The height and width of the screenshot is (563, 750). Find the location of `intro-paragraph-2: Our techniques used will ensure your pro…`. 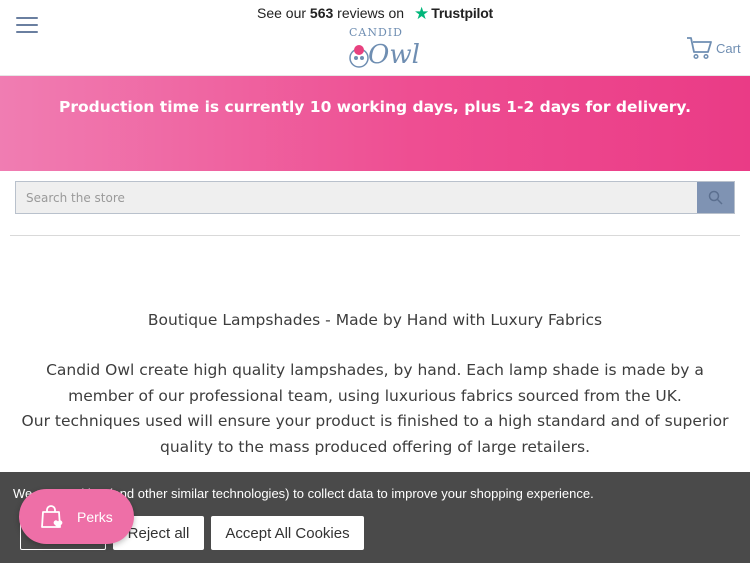

intro-paragraph-2: Our techniques used will ensure your pro… is located at coordinates (375, 434).